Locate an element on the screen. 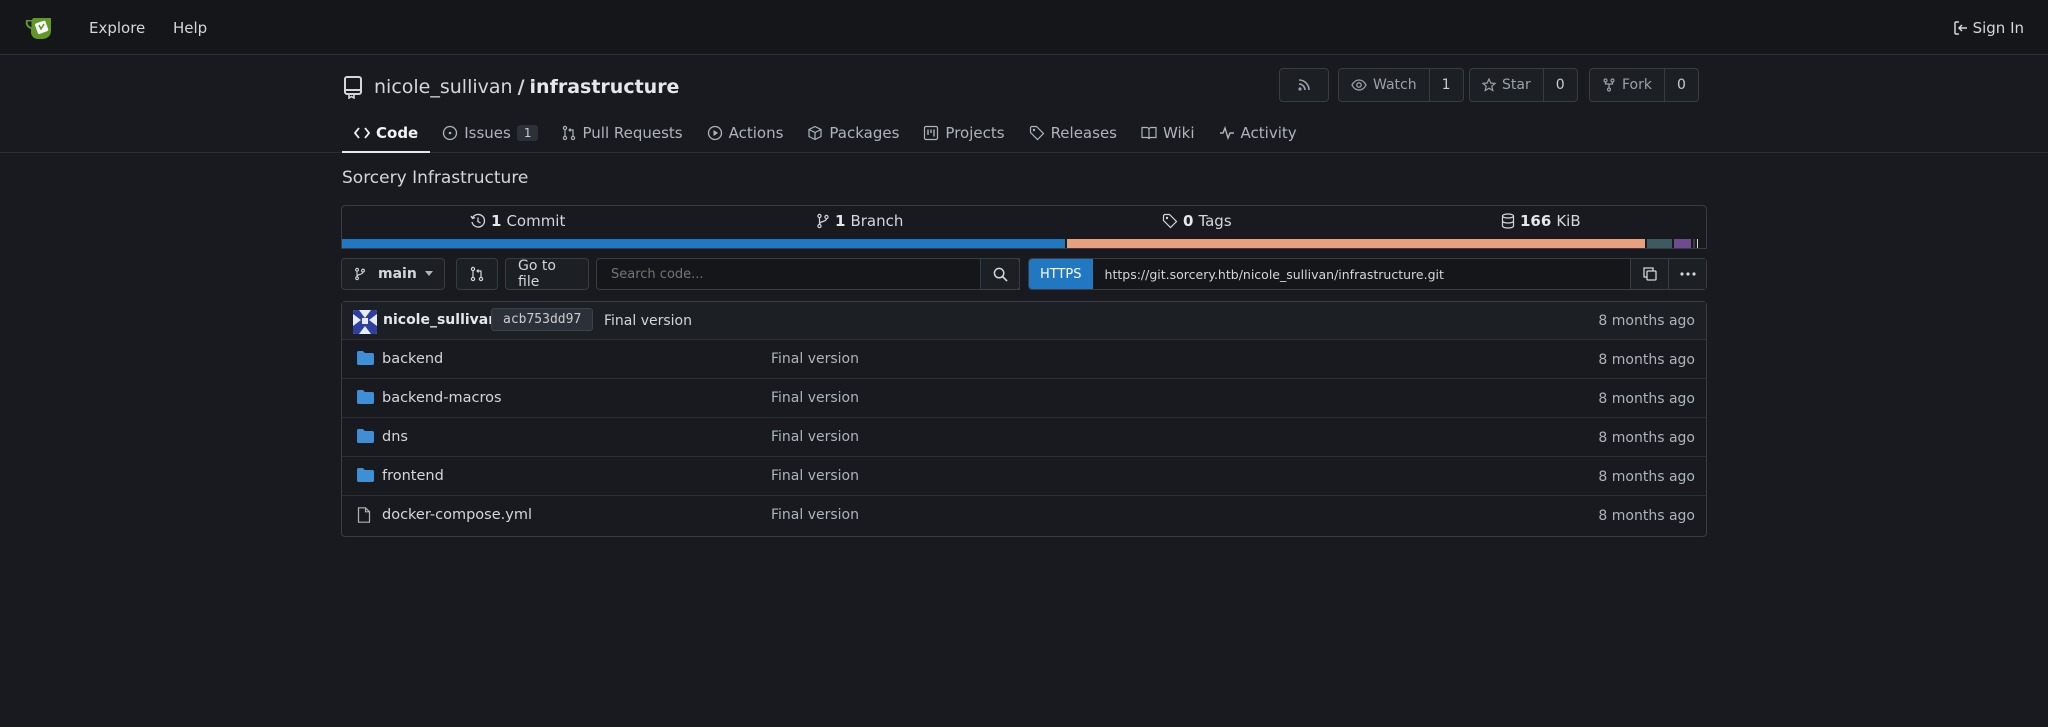  https-toggle: HTTPS is located at coordinates (1061, 274).